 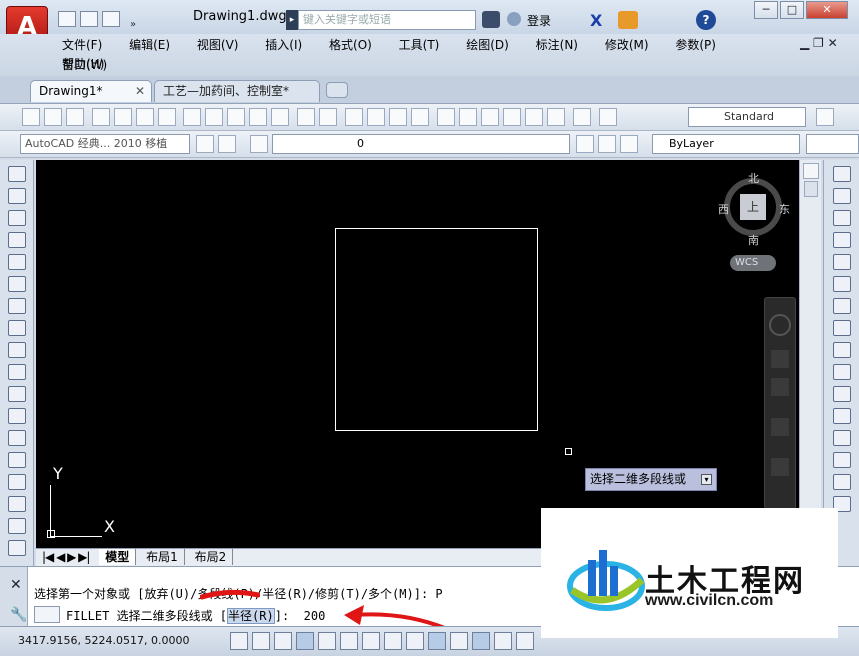 What do you see at coordinates (236, 117) in the screenshot?
I see `paste-icon` at bounding box center [236, 117].